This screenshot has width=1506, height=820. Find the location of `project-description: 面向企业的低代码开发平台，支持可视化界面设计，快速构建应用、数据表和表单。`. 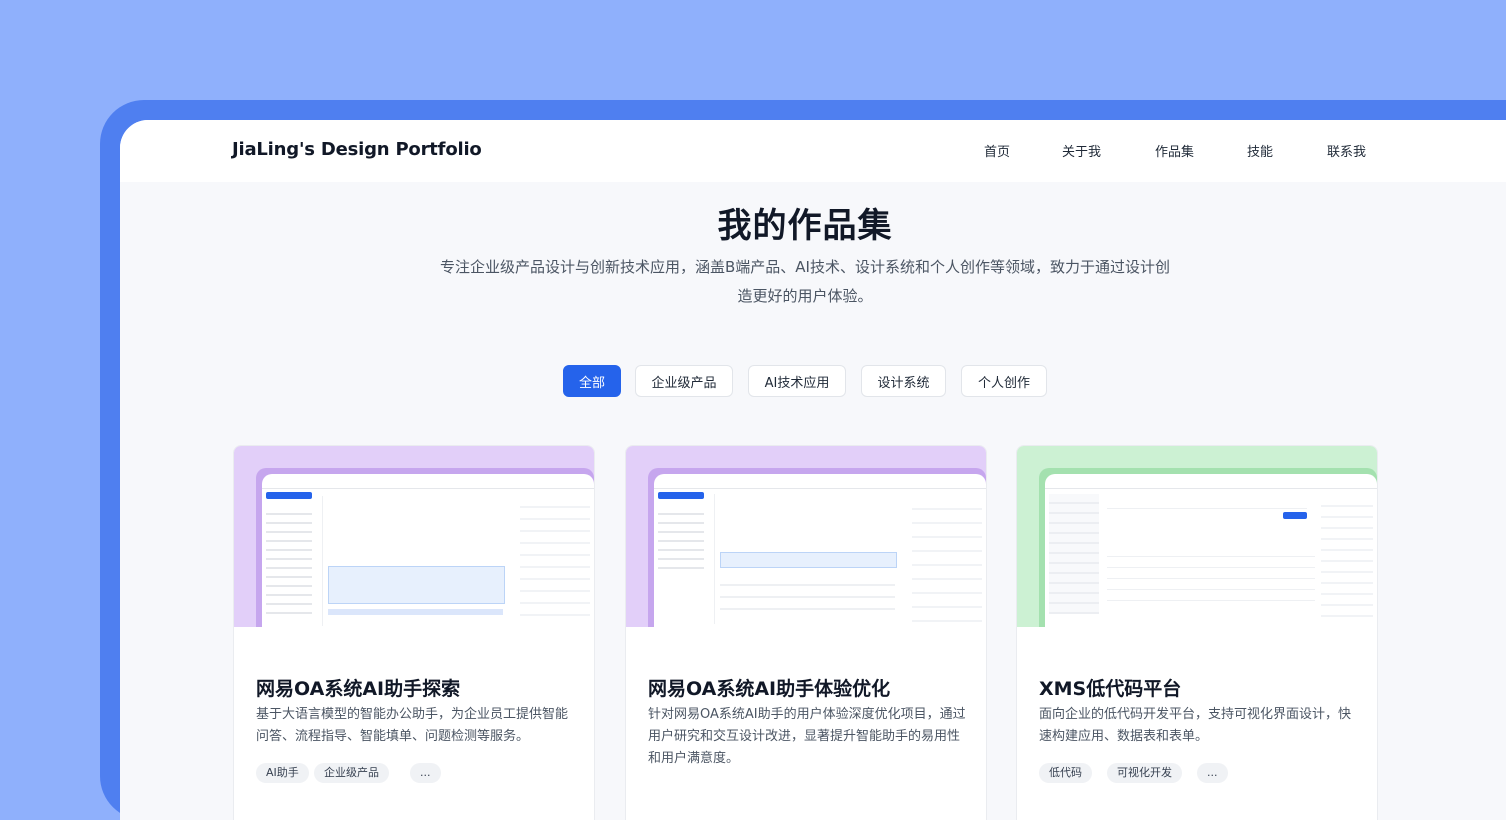

project-description: 面向企业的低代码开发平台，支持可视化界面设计，快速构建应用、数据表和表单。 is located at coordinates (1195, 725).